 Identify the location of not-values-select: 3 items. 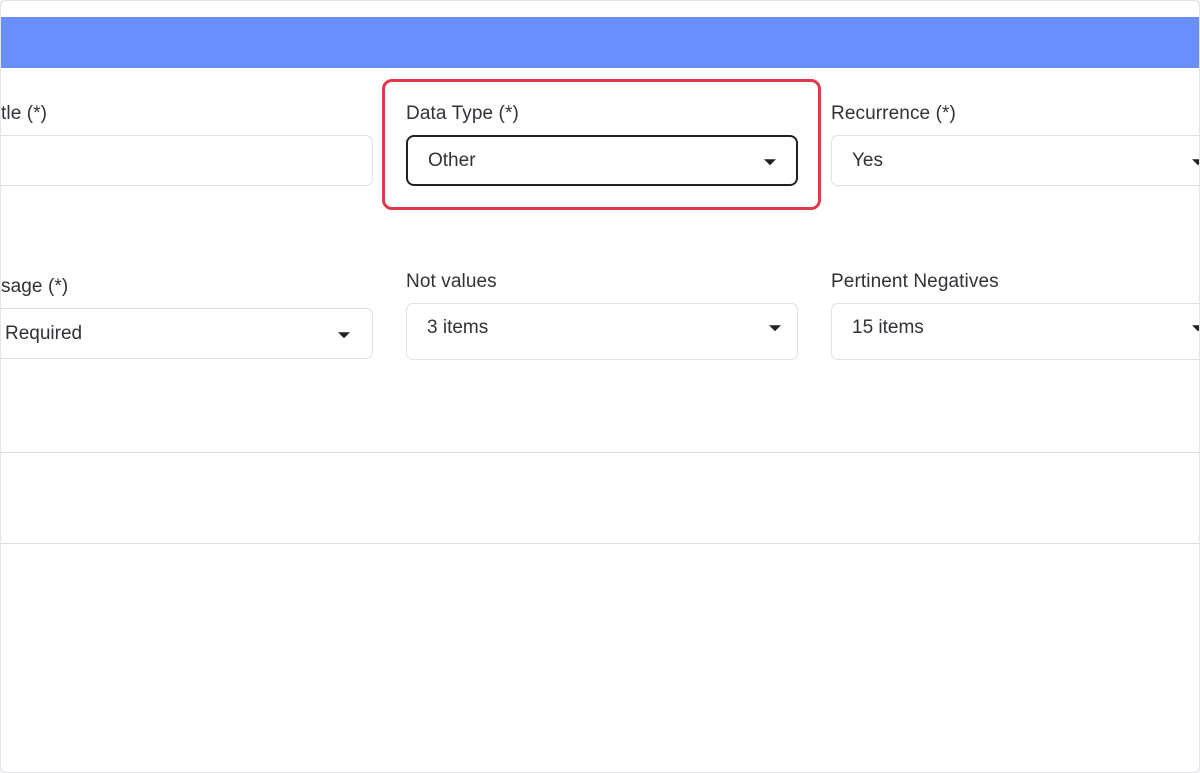
(602, 331).